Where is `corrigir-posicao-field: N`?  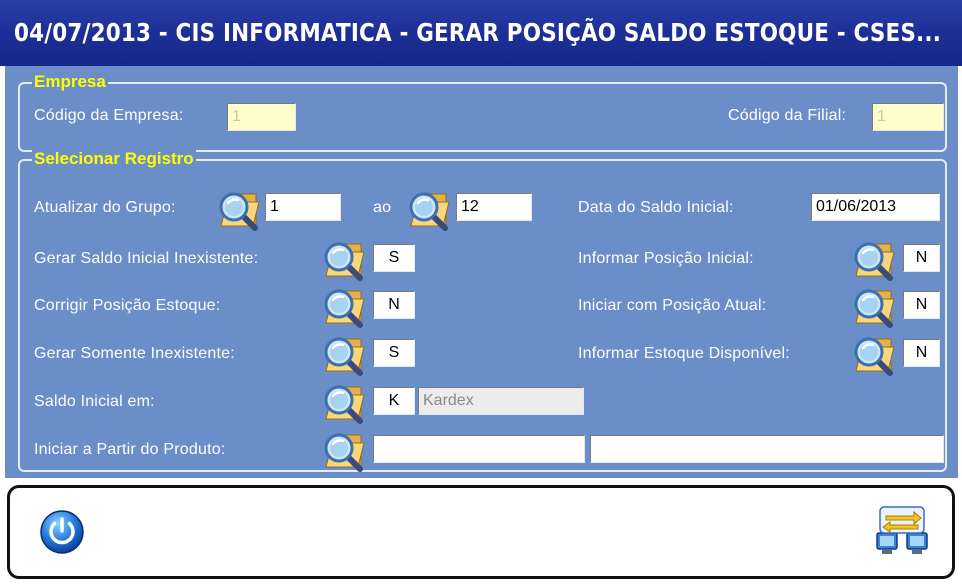
corrigir-posicao-field: N is located at coordinates (394, 305).